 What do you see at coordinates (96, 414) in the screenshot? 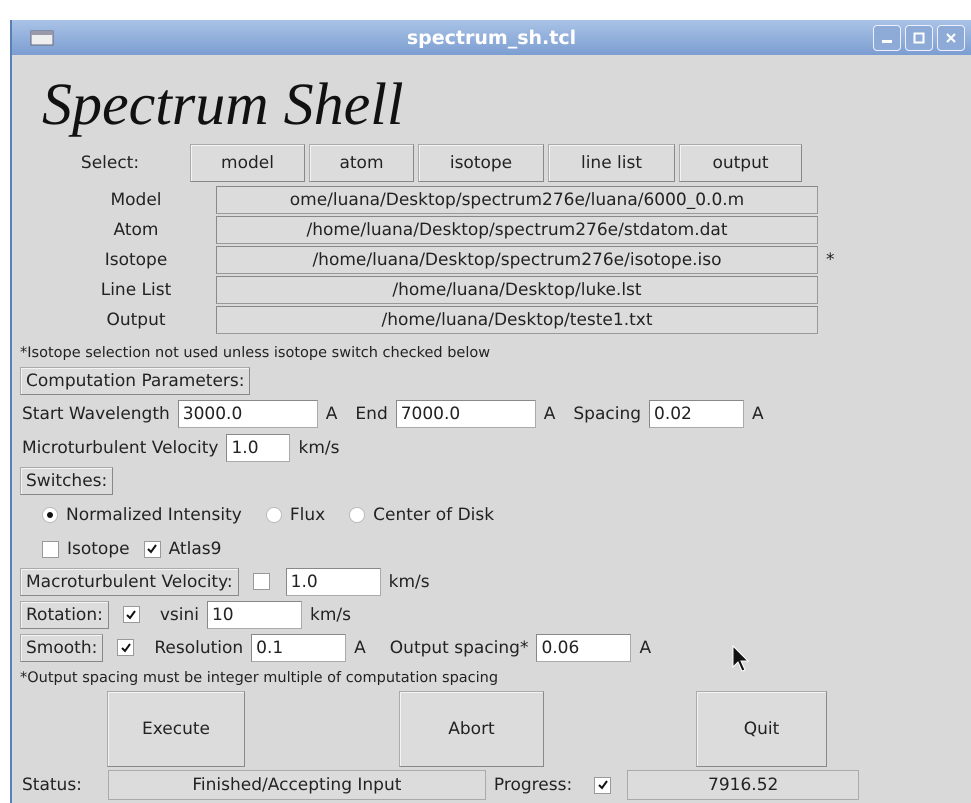
I see `parameter-label: Start Wavelength` at bounding box center [96, 414].